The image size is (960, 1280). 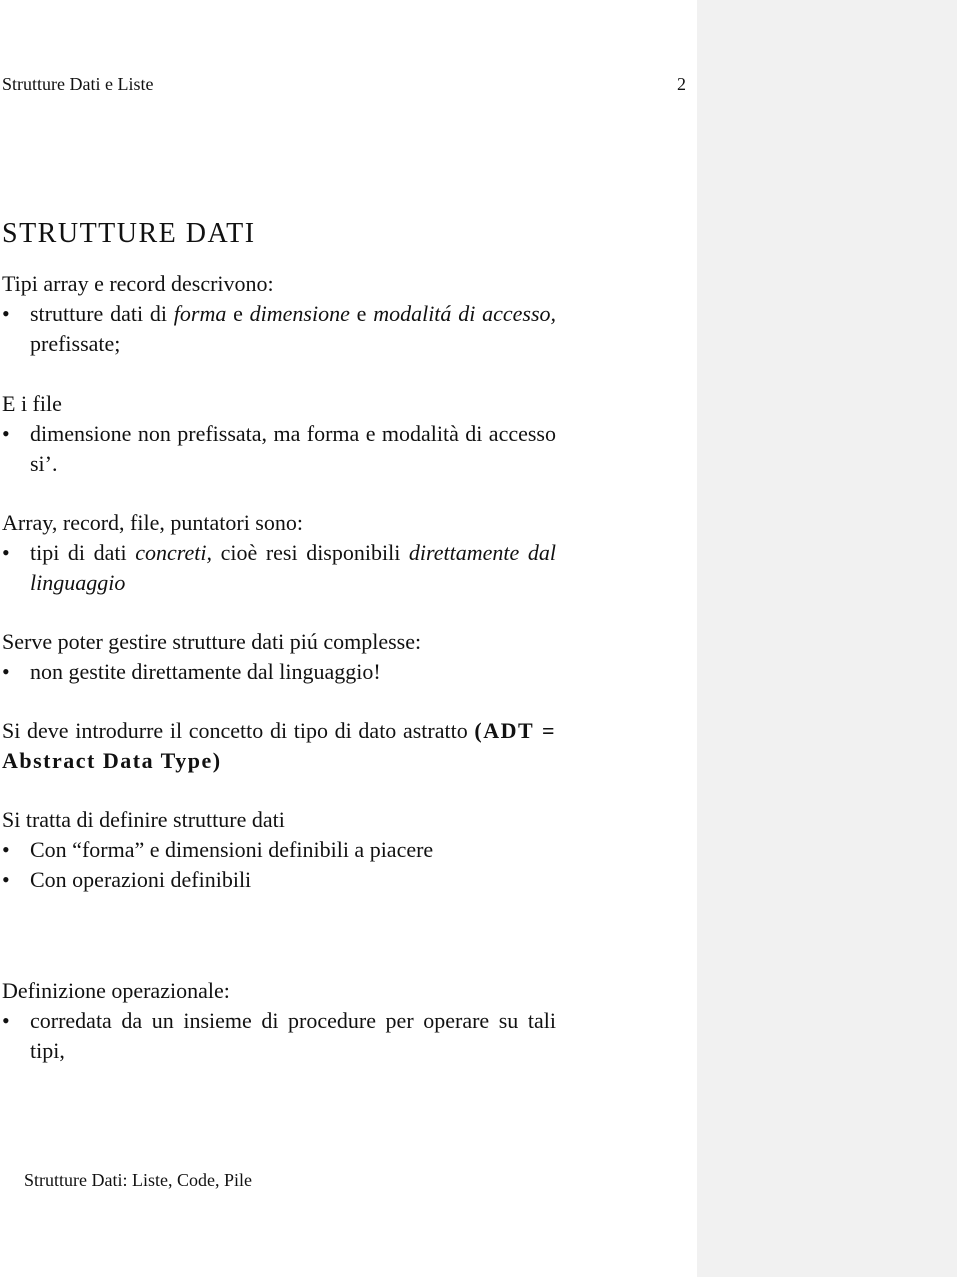 What do you see at coordinates (129, 233) in the screenshot?
I see `page-title: STRUTTURE DATI` at bounding box center [129, 233].